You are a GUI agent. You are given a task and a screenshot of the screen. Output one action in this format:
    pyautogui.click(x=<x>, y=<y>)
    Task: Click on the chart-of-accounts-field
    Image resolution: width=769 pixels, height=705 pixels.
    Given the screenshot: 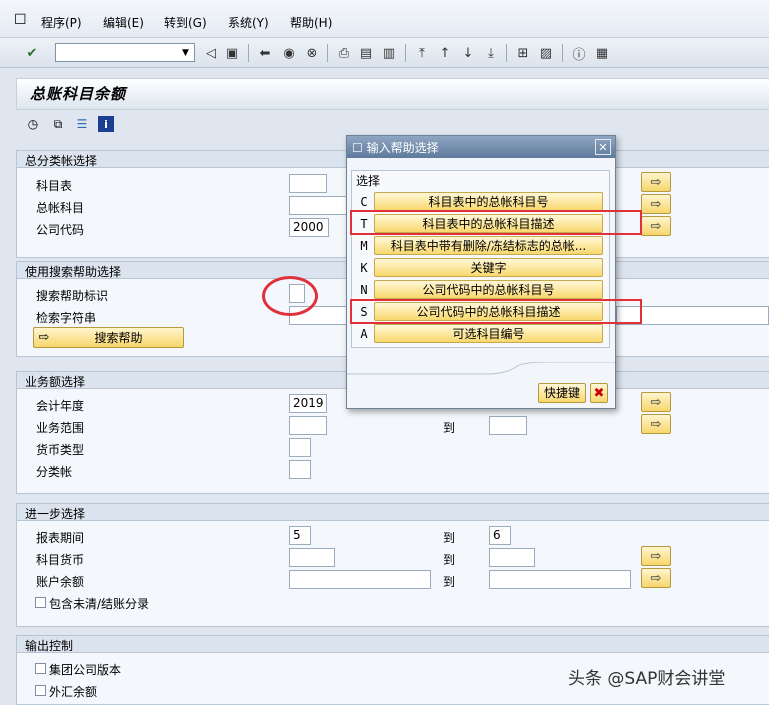 What is the action you would take?
    pyautogui.click(x=308, y=183)
    